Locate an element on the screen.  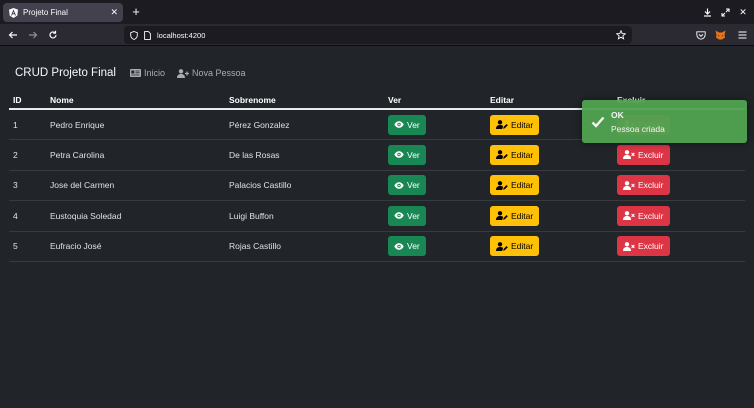
menu-icon is located at coordinates (742, 35).